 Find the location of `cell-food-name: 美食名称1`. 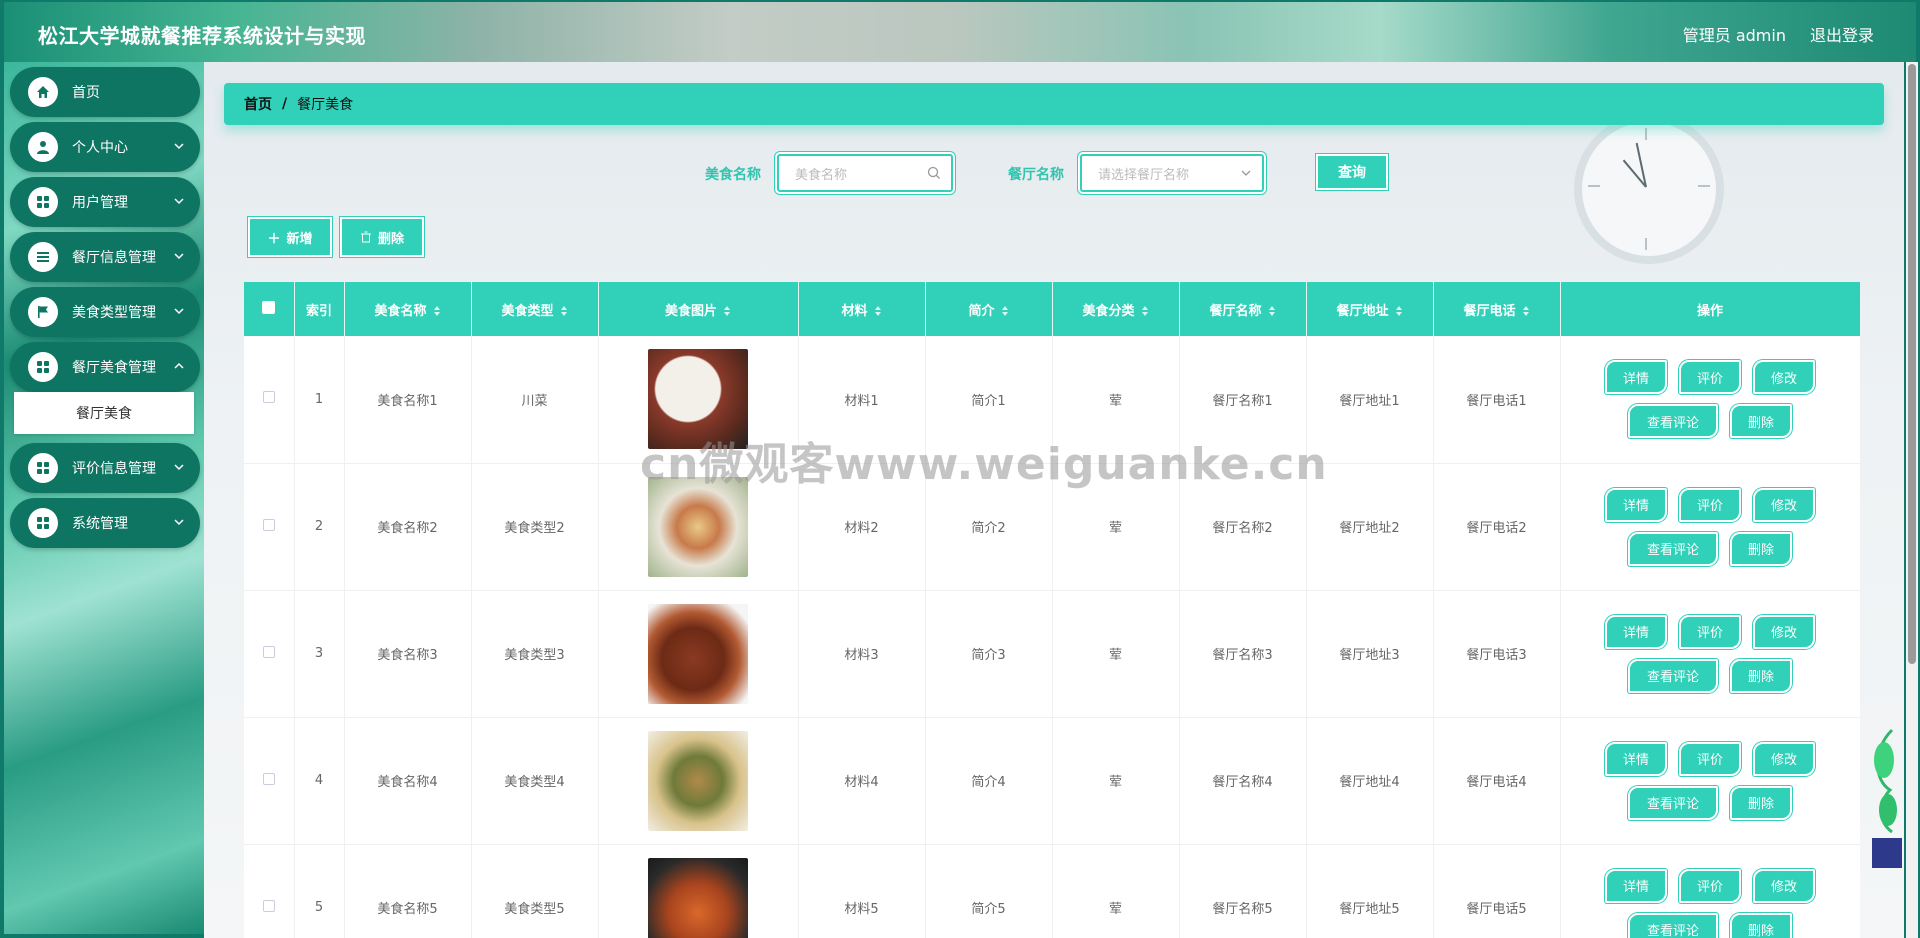

cell-food-name: 美食名称1 is located at coordinates (408, 399).